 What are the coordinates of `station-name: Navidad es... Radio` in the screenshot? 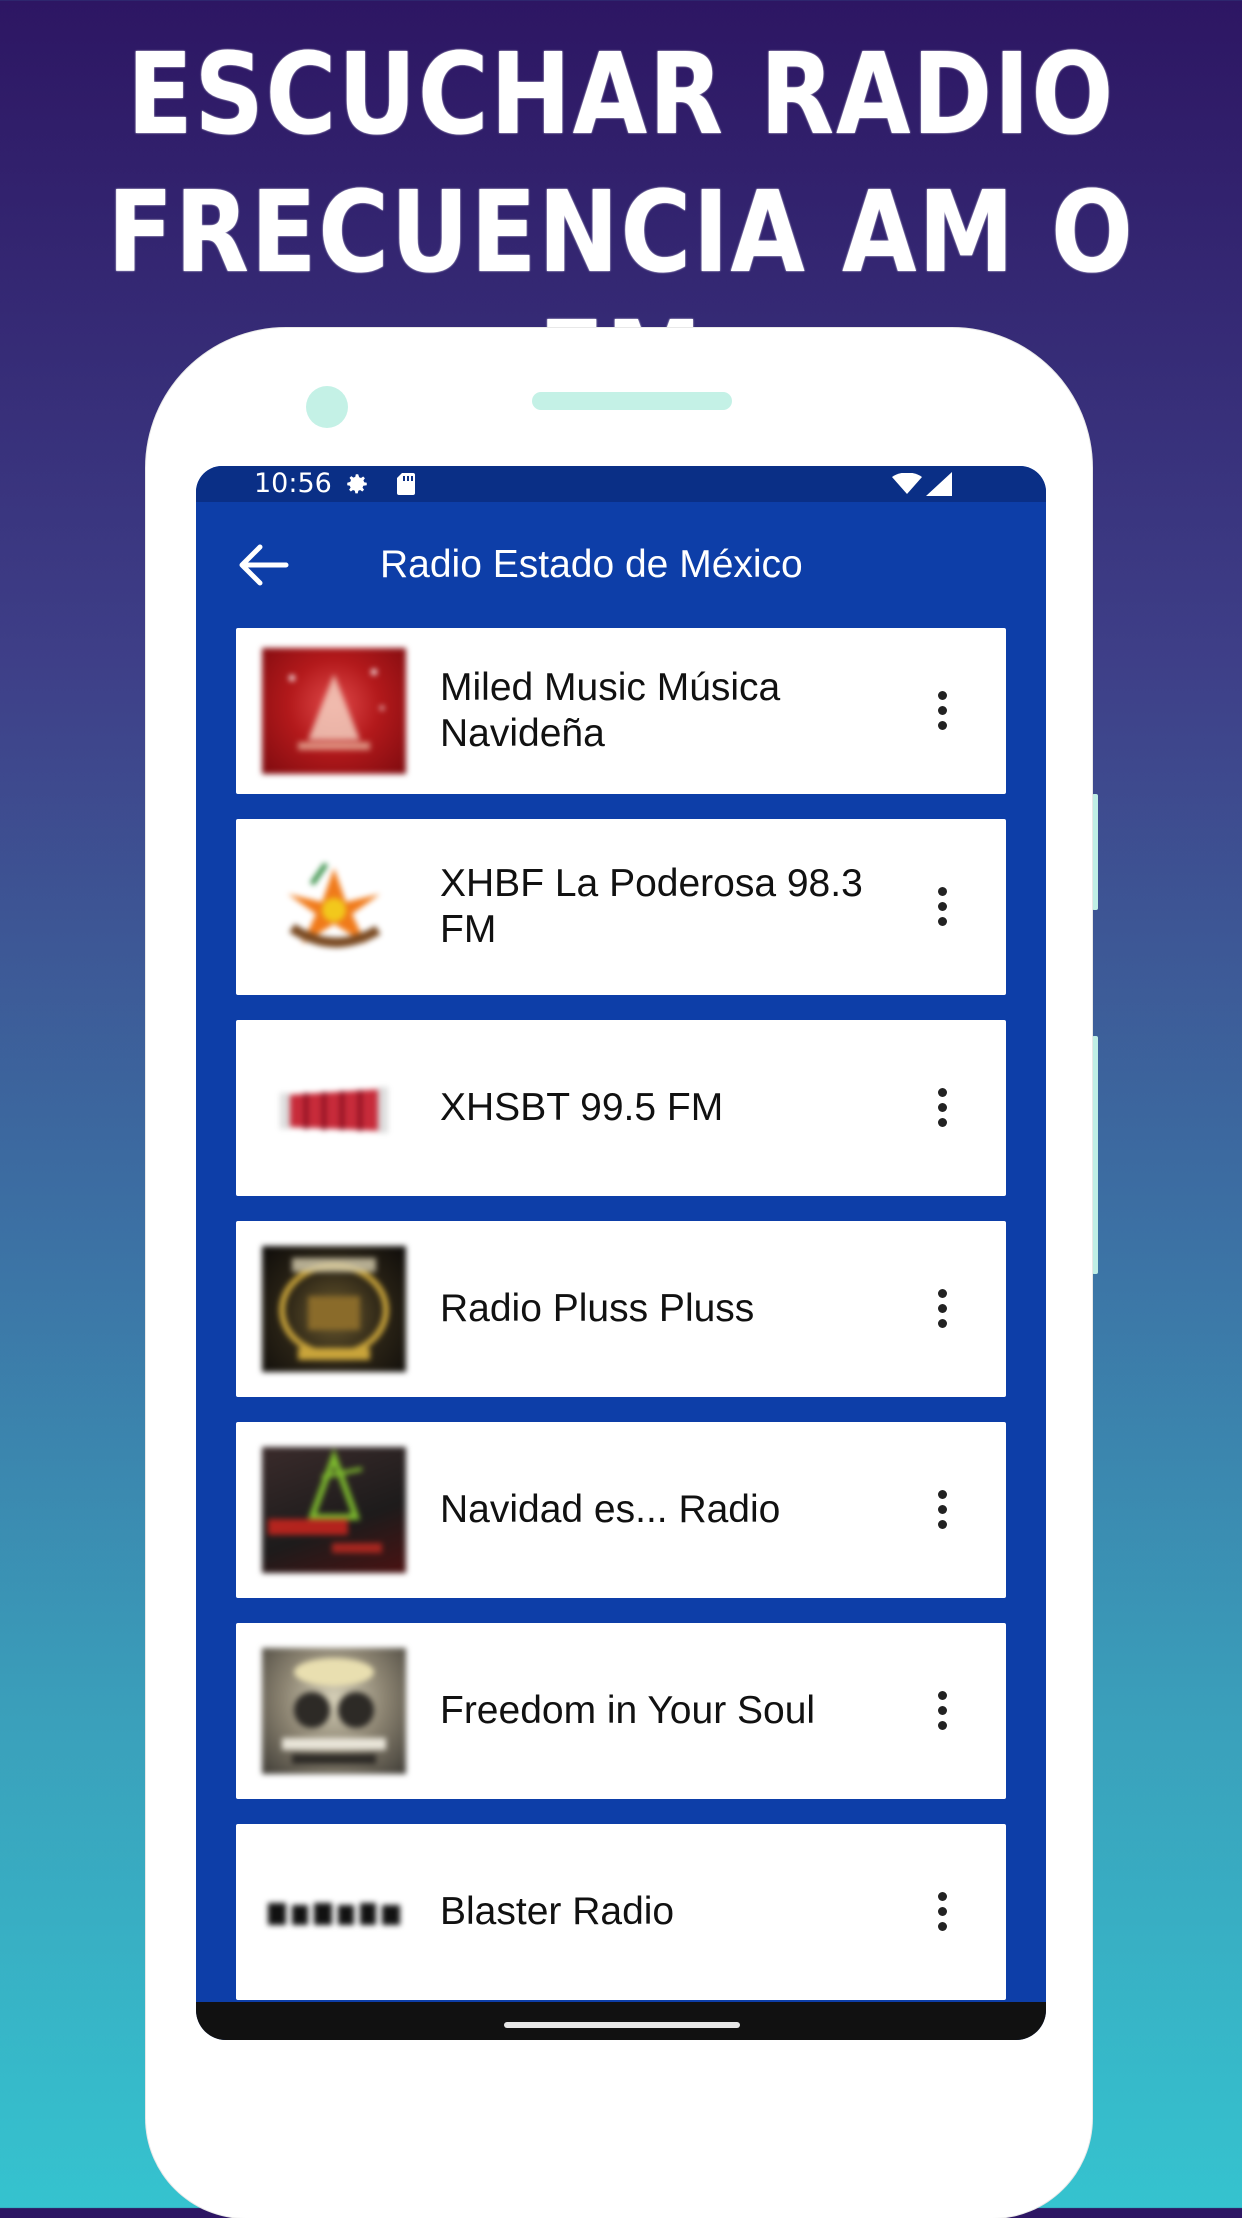 It's located at (610, 1509).